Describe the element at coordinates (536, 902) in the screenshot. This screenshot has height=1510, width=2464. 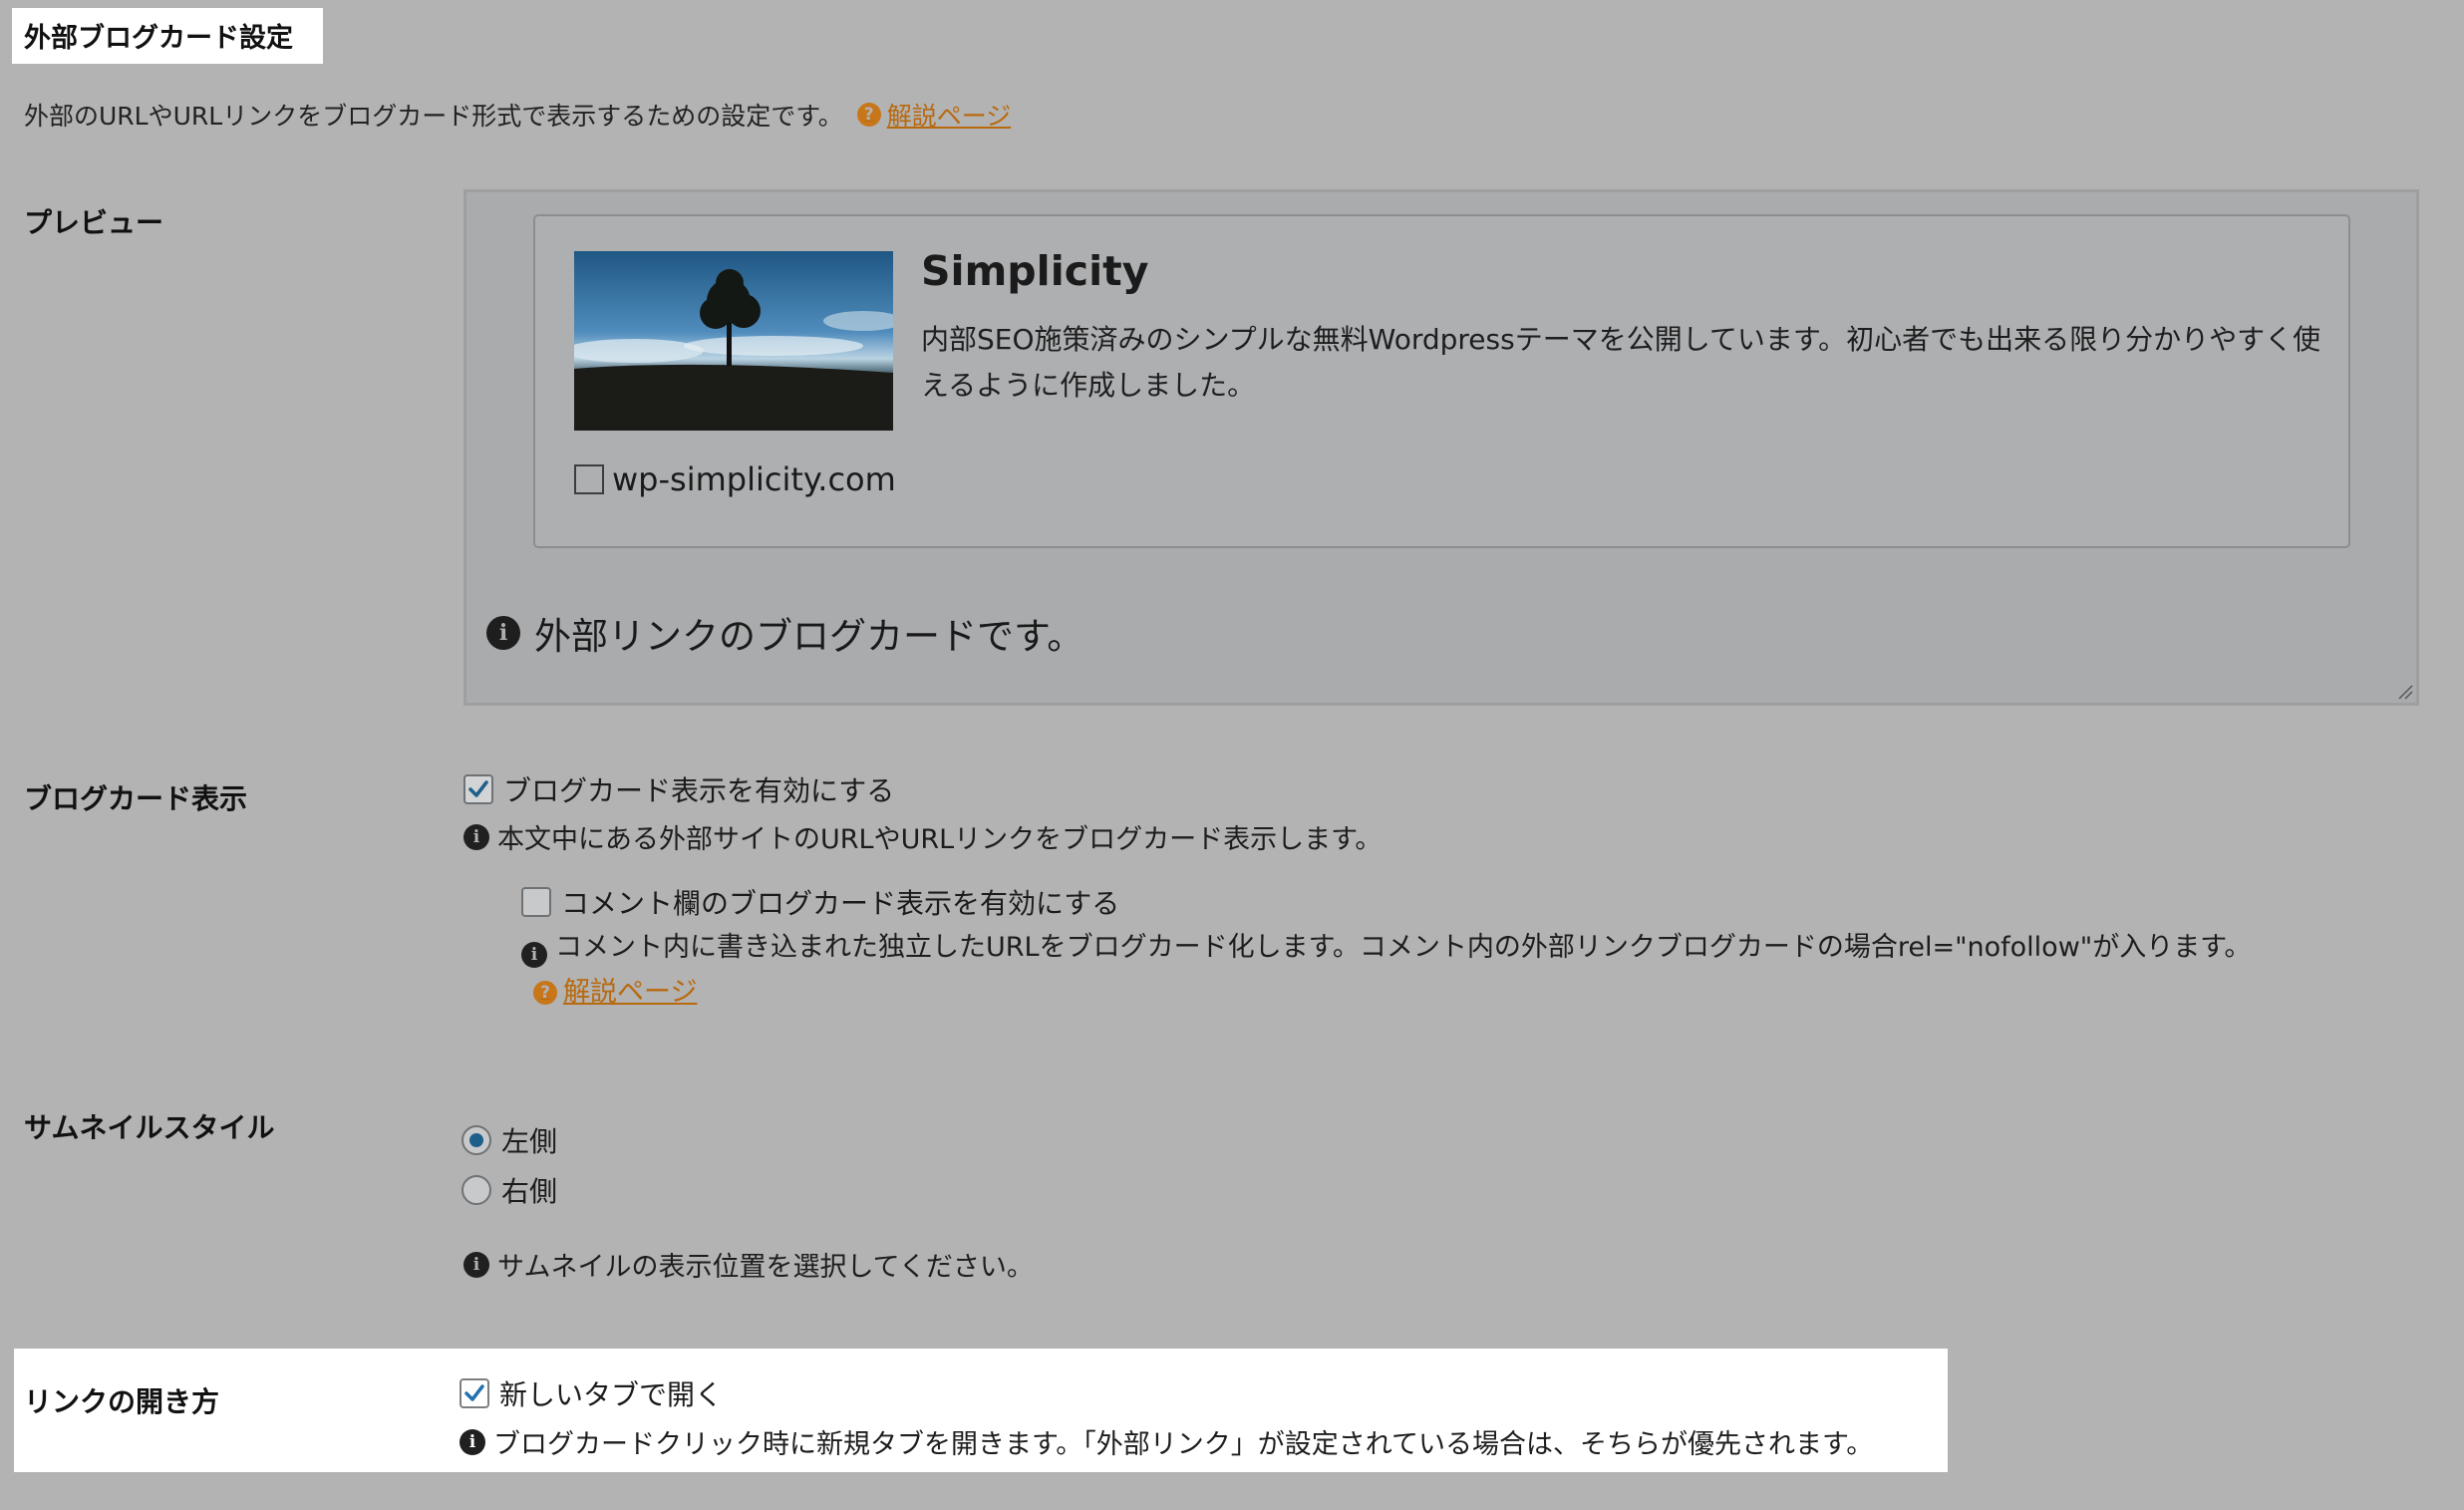
I see `comment-blogcard-checkbox` at that location.